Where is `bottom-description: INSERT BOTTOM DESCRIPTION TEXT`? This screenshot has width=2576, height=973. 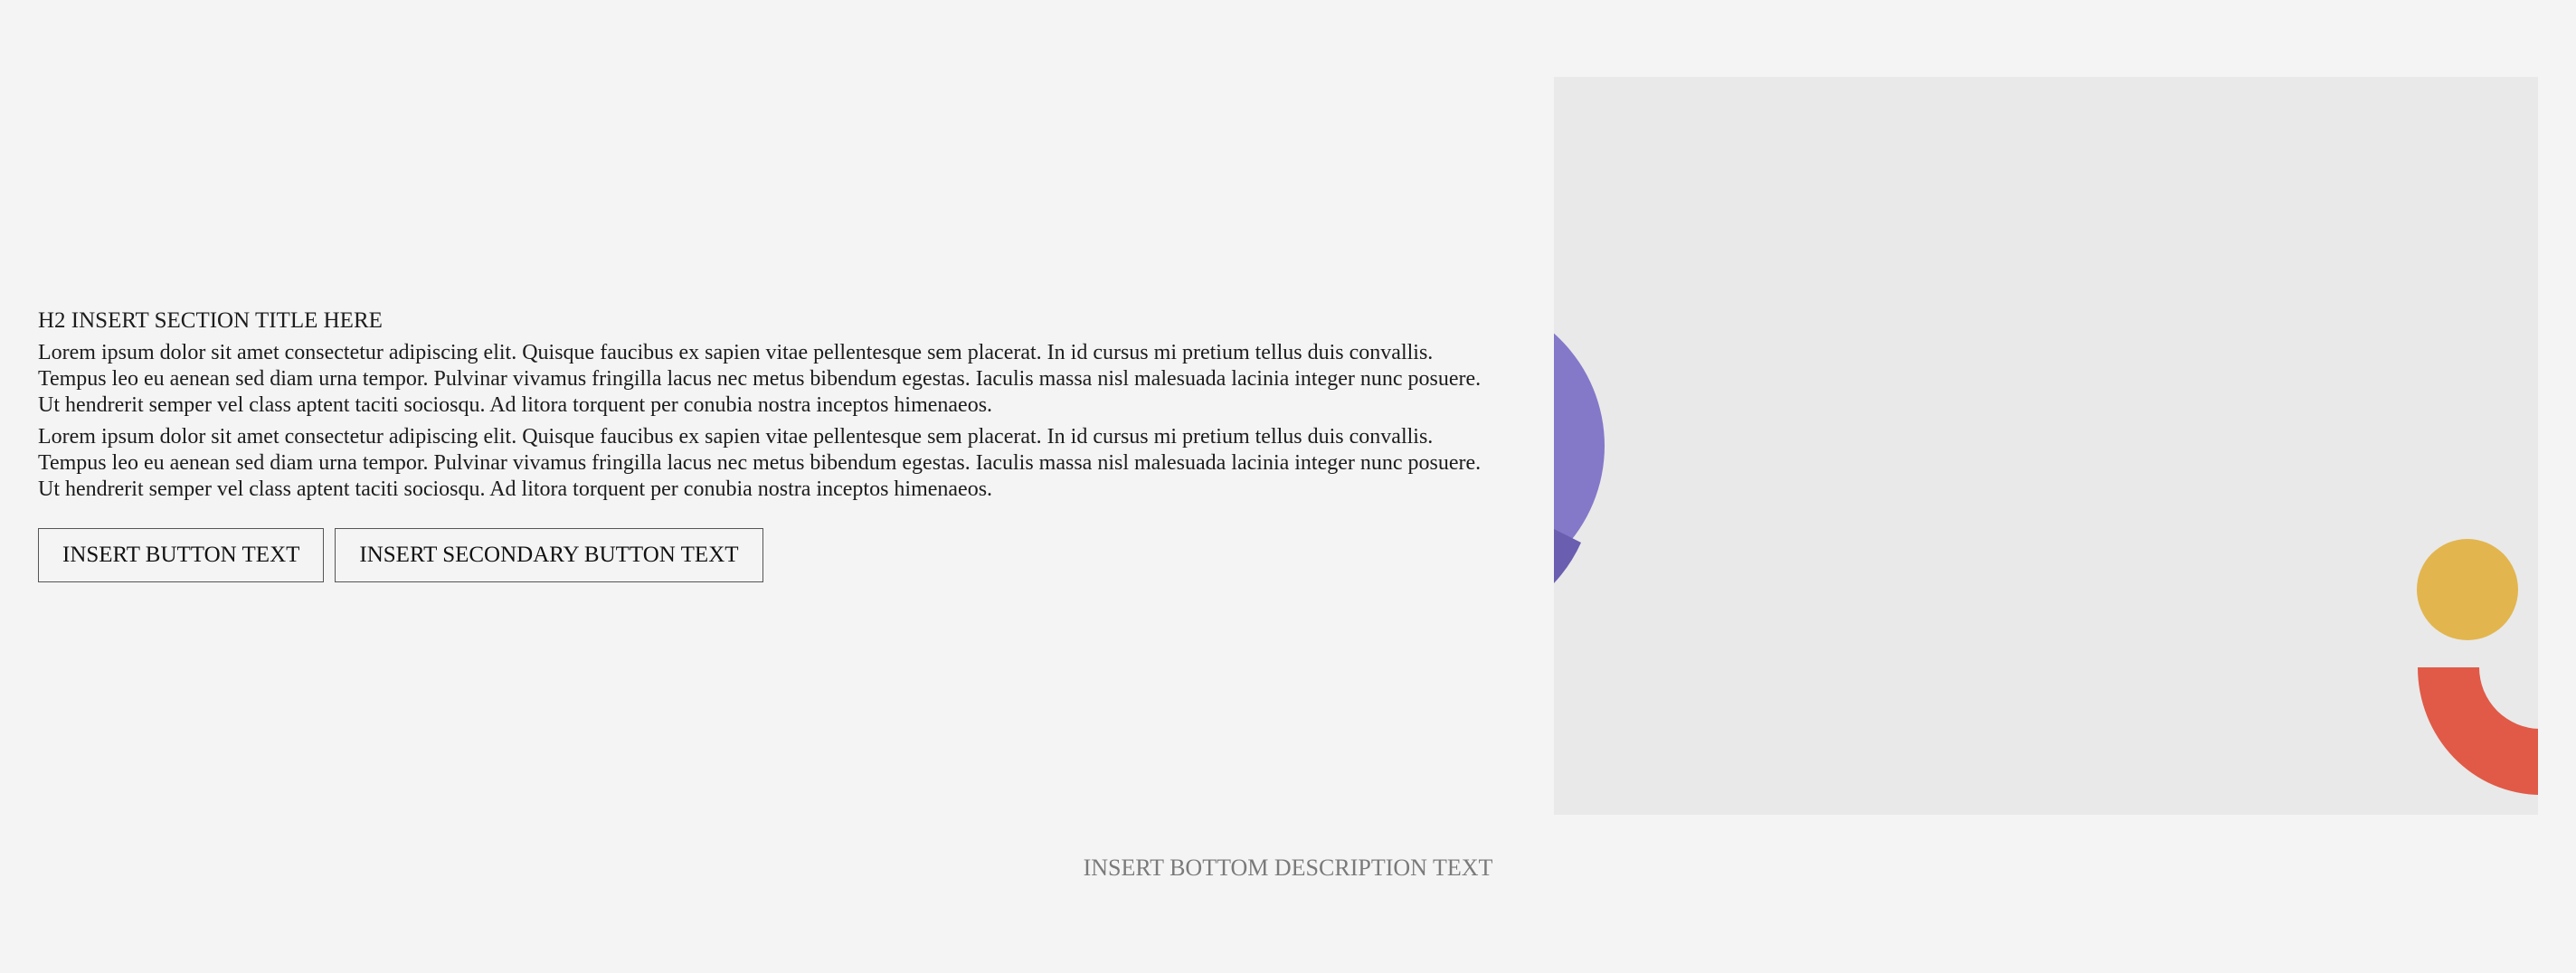
bottom-description: INSERT BOTTOM DESCRIPTION TEXT is located at coordinates (1288, 868).